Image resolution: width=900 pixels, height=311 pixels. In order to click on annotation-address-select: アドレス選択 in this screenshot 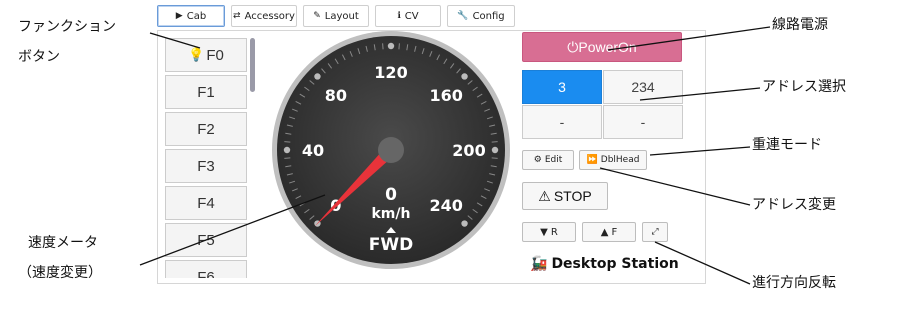, I will do `click(804, 87)`.